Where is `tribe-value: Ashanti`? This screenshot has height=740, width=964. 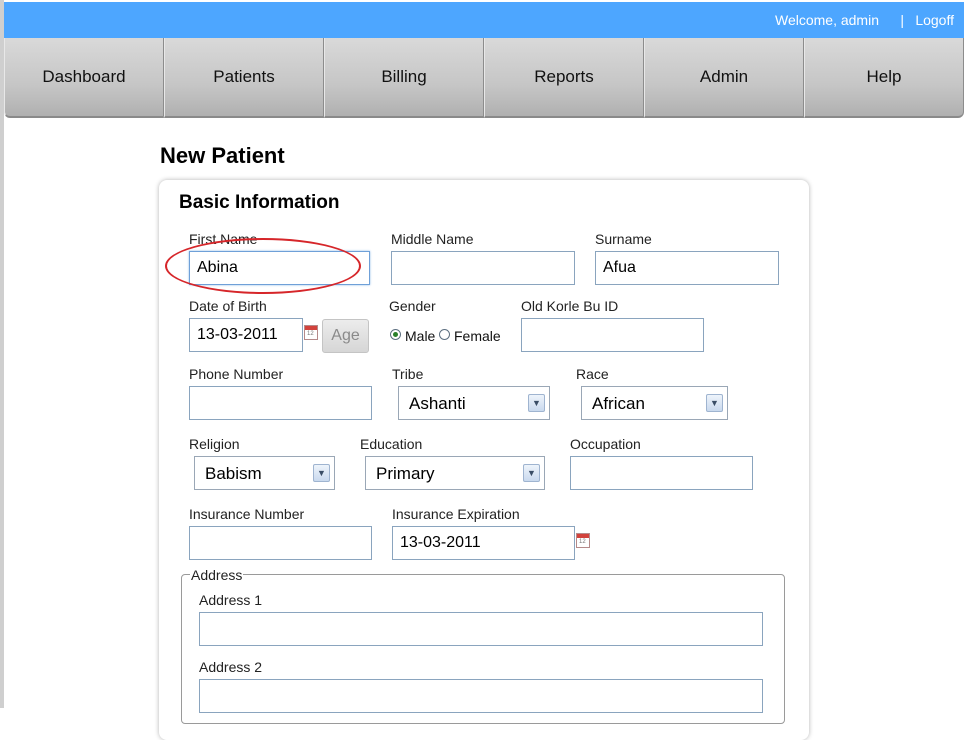 tribe-value: Ashanti is located at coordinates (437, 403).